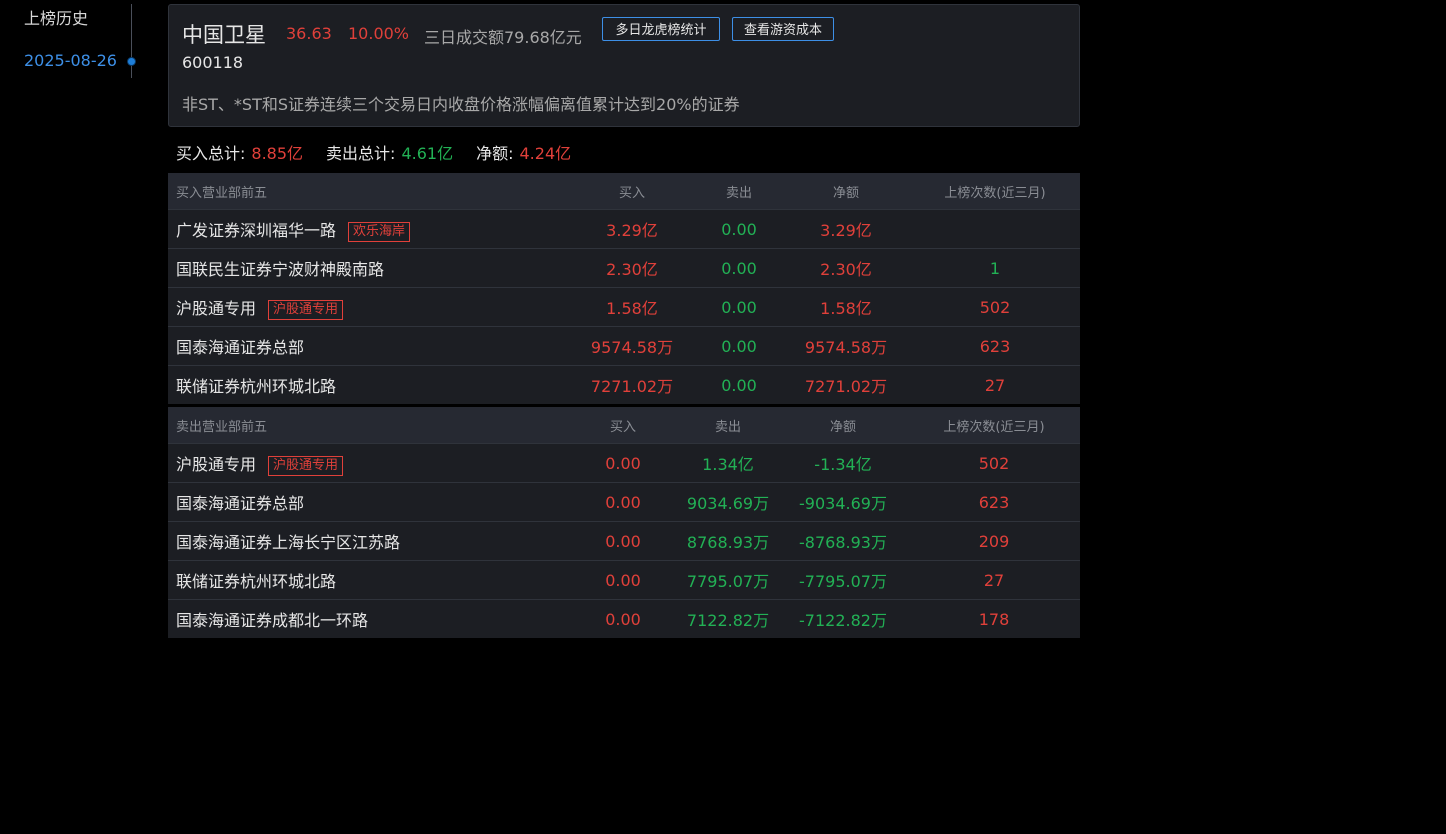 This screenshot has width=1446, height=834. I want to click on net-amount: -1.34亿, so click(843, 463).